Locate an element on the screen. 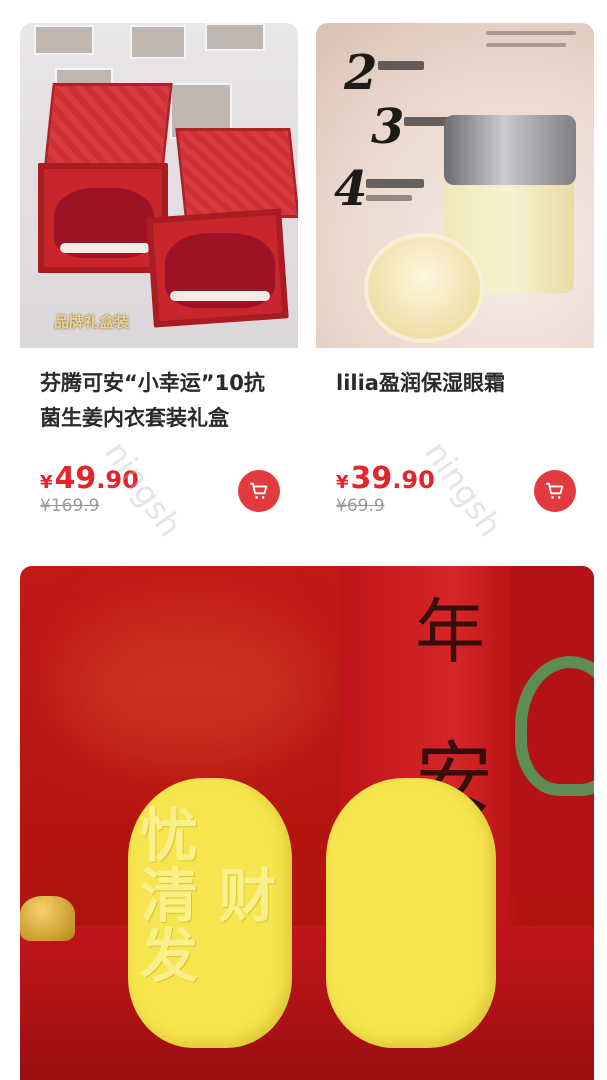  product-image-2: 2 3 4 is located at coordinates (455, 185).